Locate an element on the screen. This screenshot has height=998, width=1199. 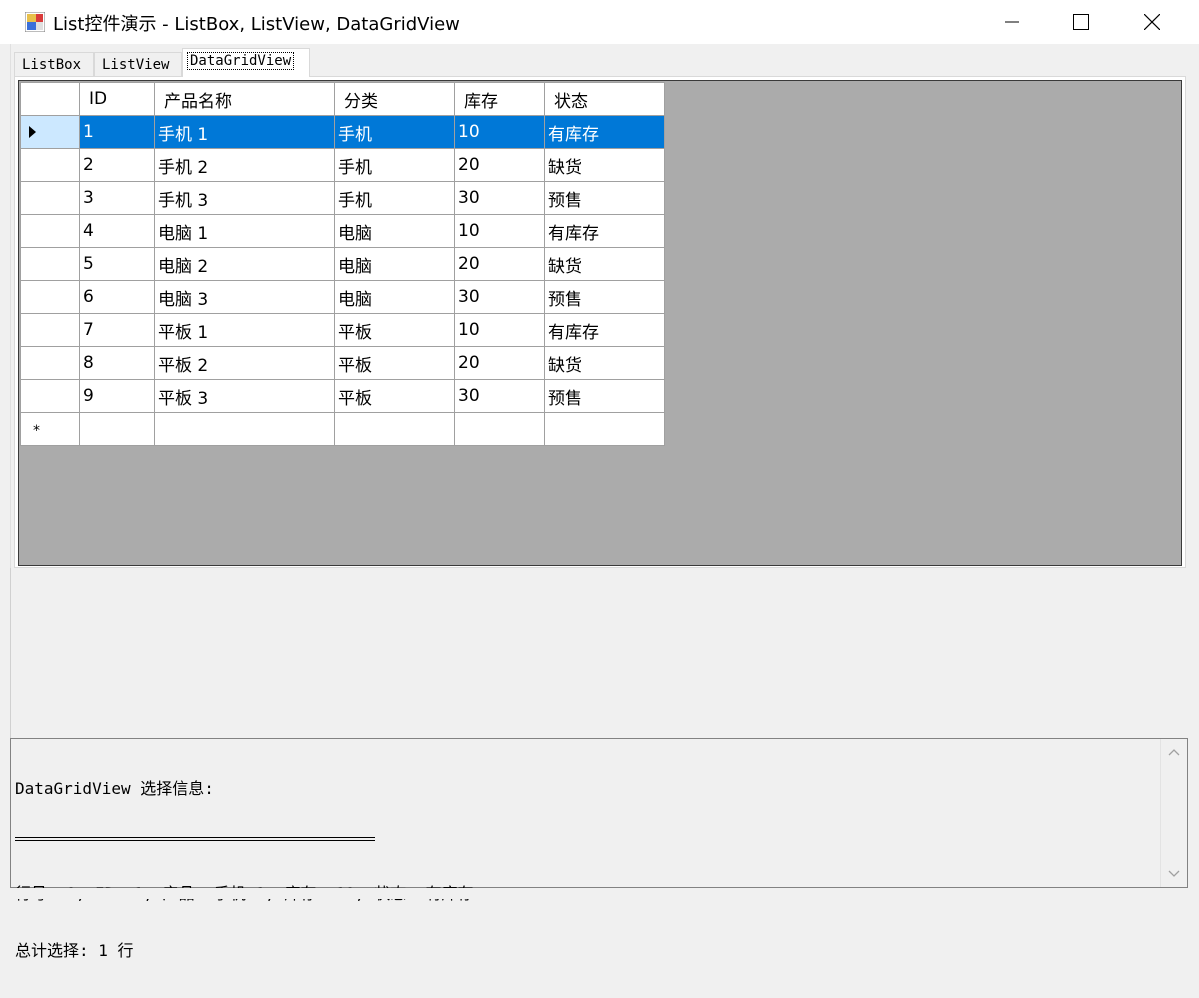
table-row: 5 电脑 2 电脑 20 缺货 is located at coordinates (342, 264).